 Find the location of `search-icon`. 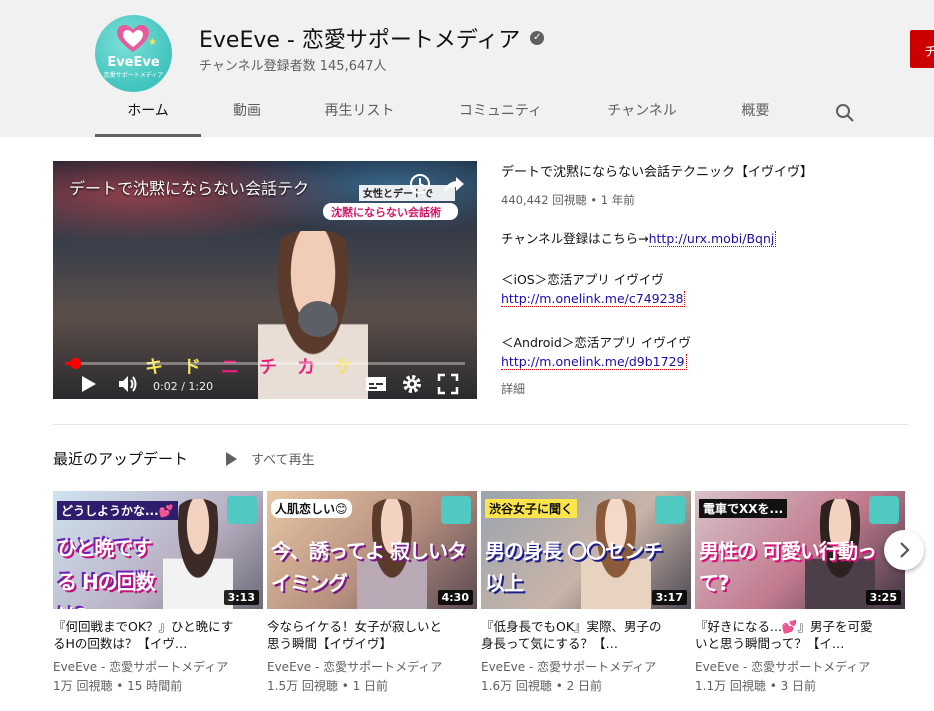

search-icon is located at coordinates (845, 113).